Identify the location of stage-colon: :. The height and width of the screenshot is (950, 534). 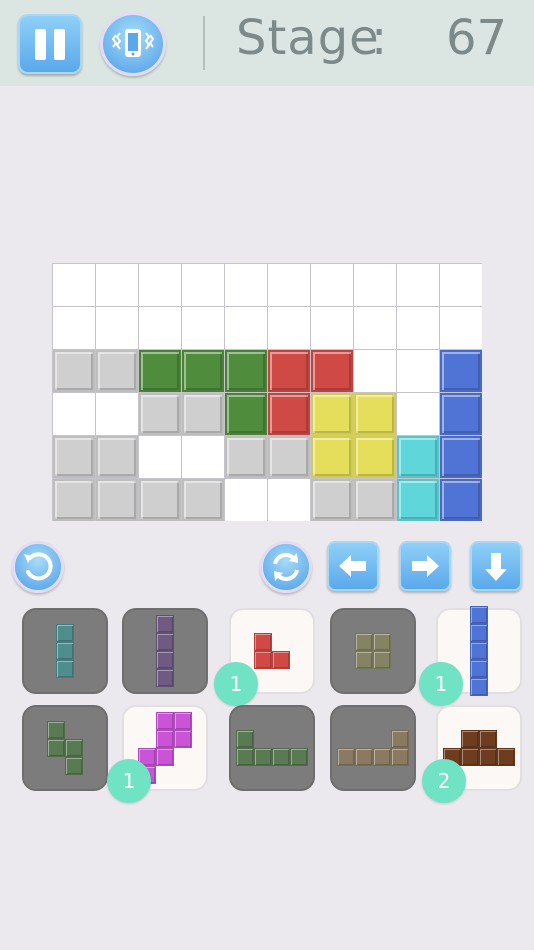
(379, 38).